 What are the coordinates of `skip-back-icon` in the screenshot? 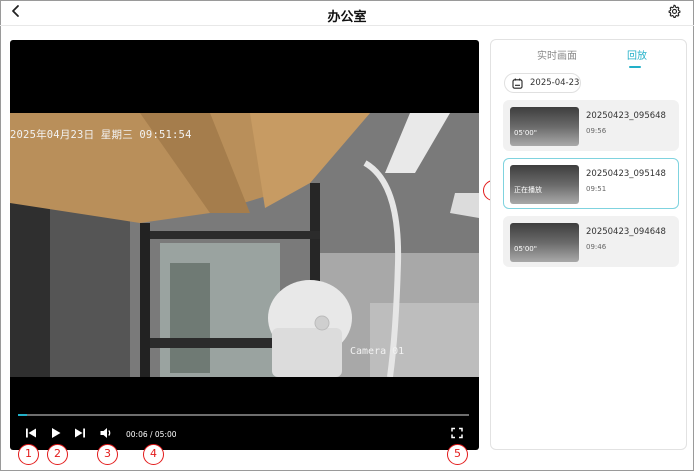 It's located at (31, 433).